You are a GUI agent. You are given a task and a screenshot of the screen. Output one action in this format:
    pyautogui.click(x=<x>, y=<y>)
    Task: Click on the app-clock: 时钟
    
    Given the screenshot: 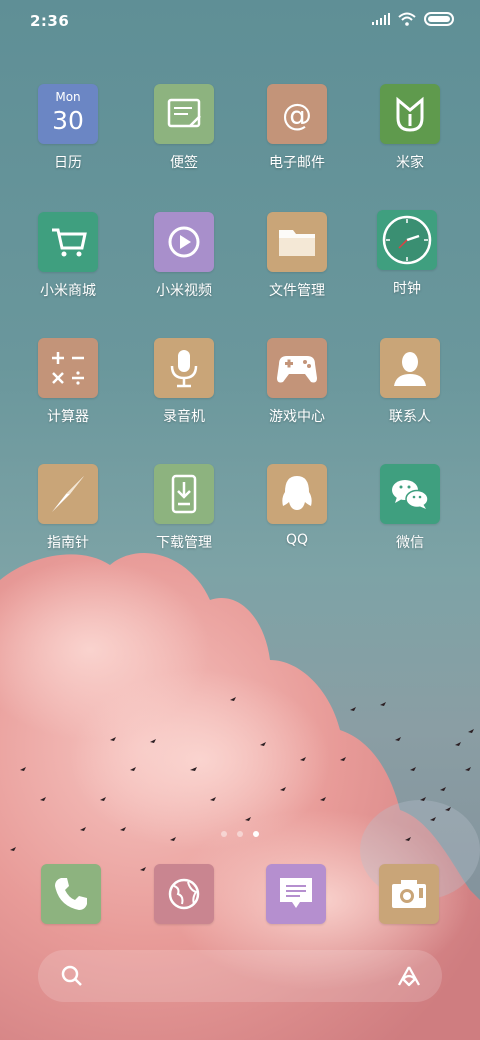 What is the action you would take?
    pyautogui.click(x=407, y=254)
    